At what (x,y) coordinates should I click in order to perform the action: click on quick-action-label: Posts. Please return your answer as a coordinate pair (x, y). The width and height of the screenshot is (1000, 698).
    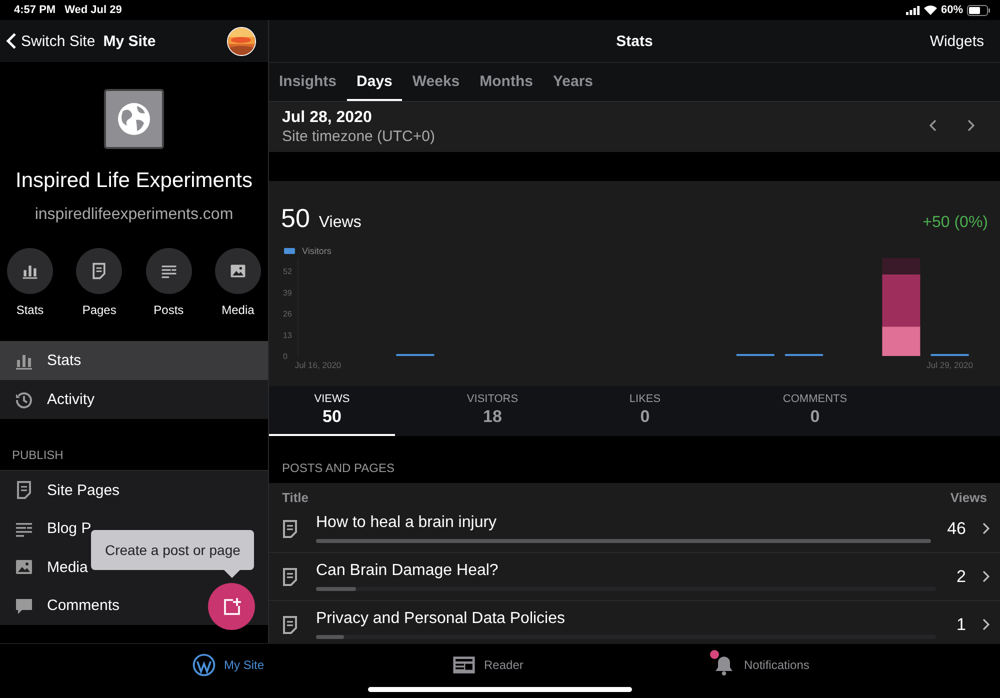
    Looking at the image, I should click on (169, 310).